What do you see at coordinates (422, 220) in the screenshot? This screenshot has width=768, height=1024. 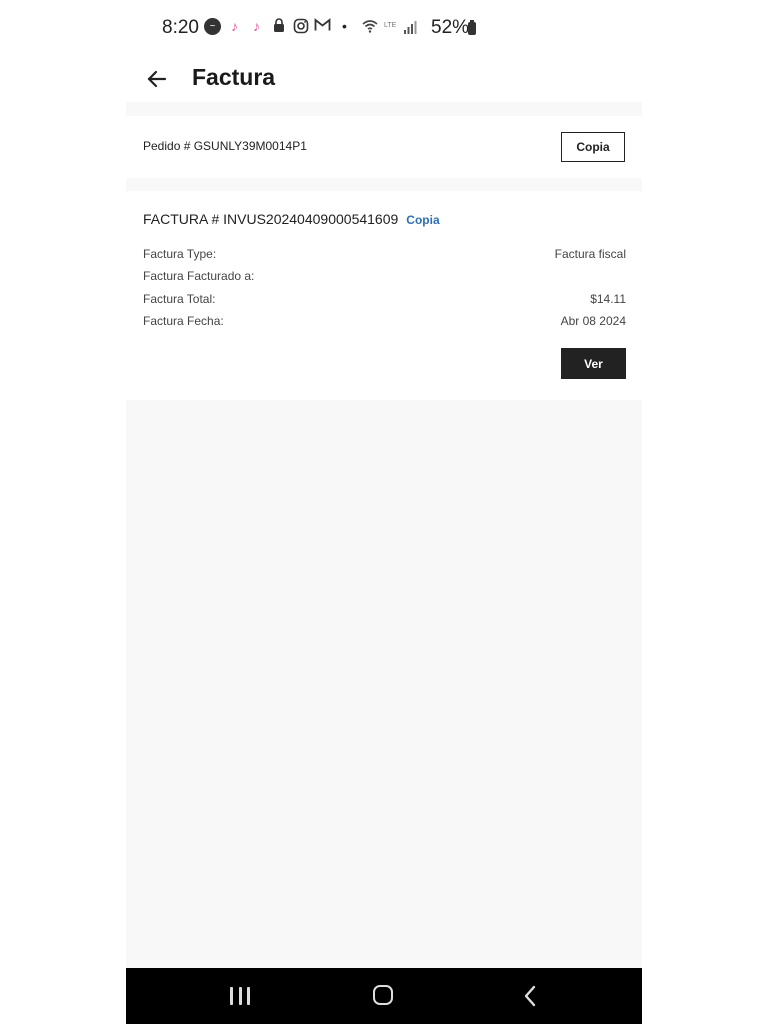 I see `copy-invoice-link: Copia` at bounding box center [422, 220].